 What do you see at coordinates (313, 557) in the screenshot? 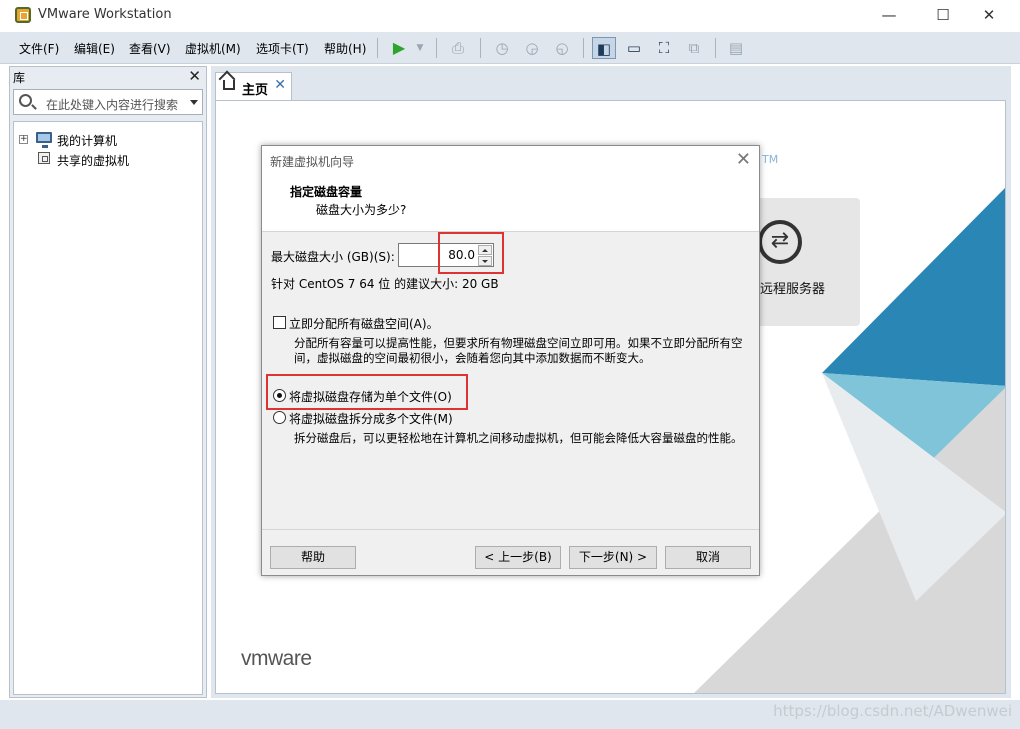
I see `help-button: 帮助` at bounding box center [313, 557].